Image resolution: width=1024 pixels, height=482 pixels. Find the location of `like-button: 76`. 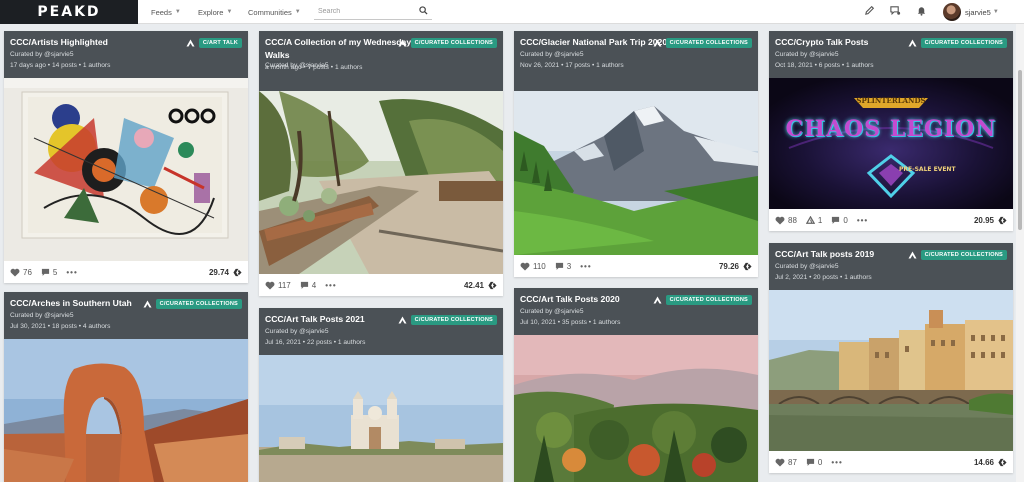

like-button: 76 is located at coordinates (21, 272).